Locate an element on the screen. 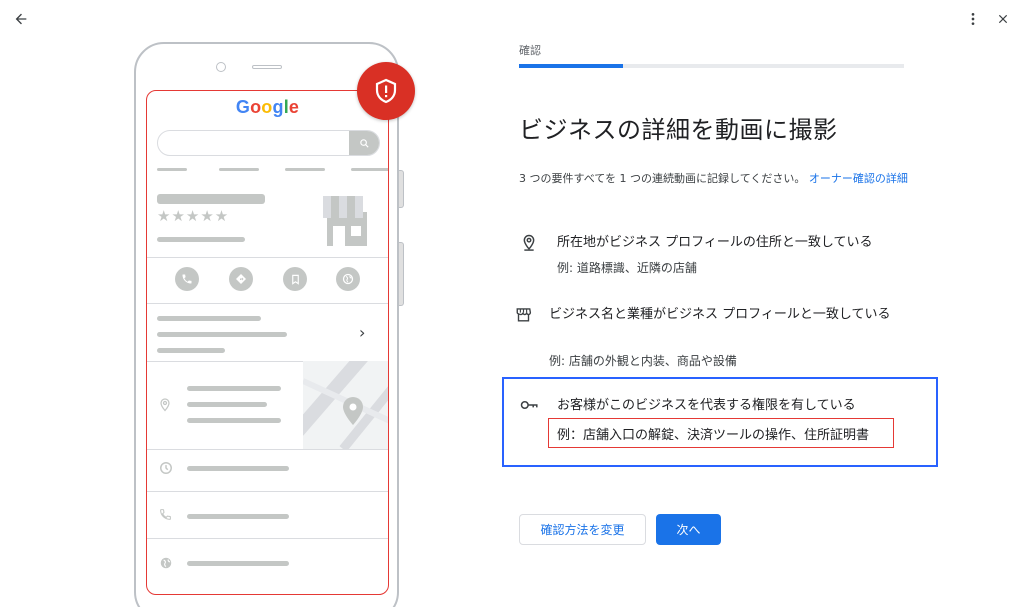 The image size is (1024, 607). rating-stars: ★★★★★ is located at coordinates (193, 216).